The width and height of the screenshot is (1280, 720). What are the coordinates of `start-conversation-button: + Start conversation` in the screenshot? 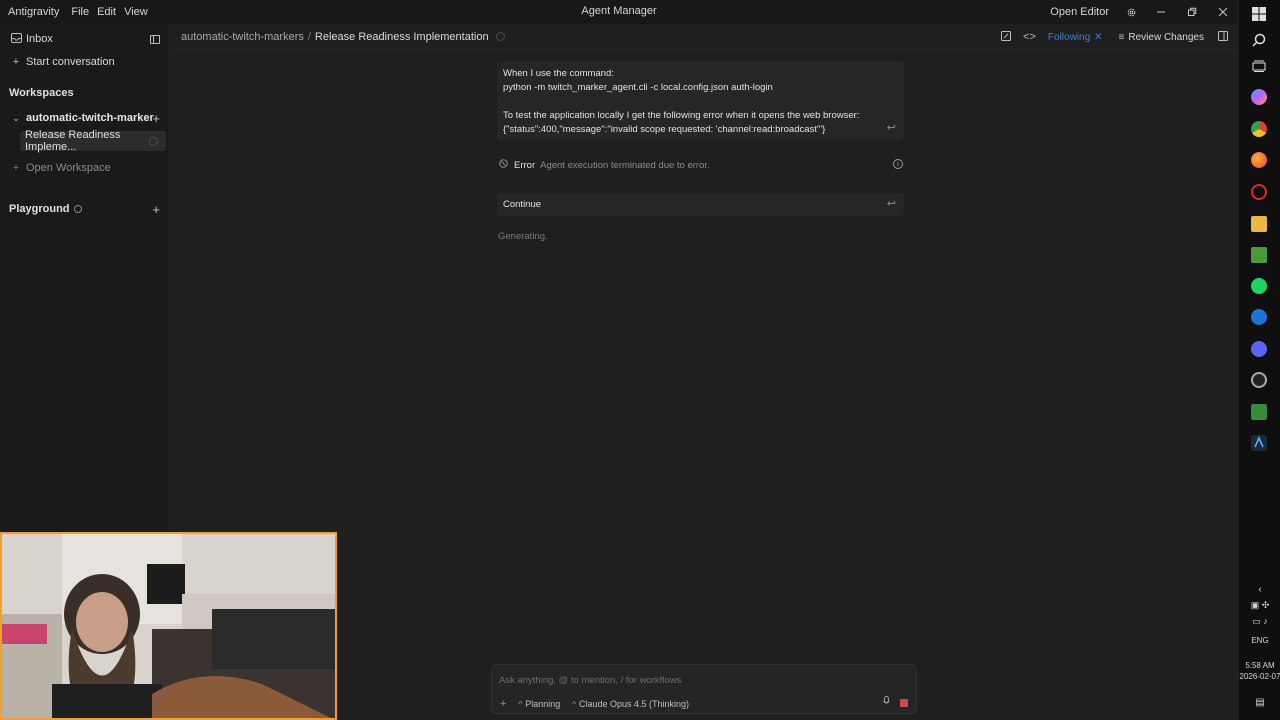 It's located at (85, 62).